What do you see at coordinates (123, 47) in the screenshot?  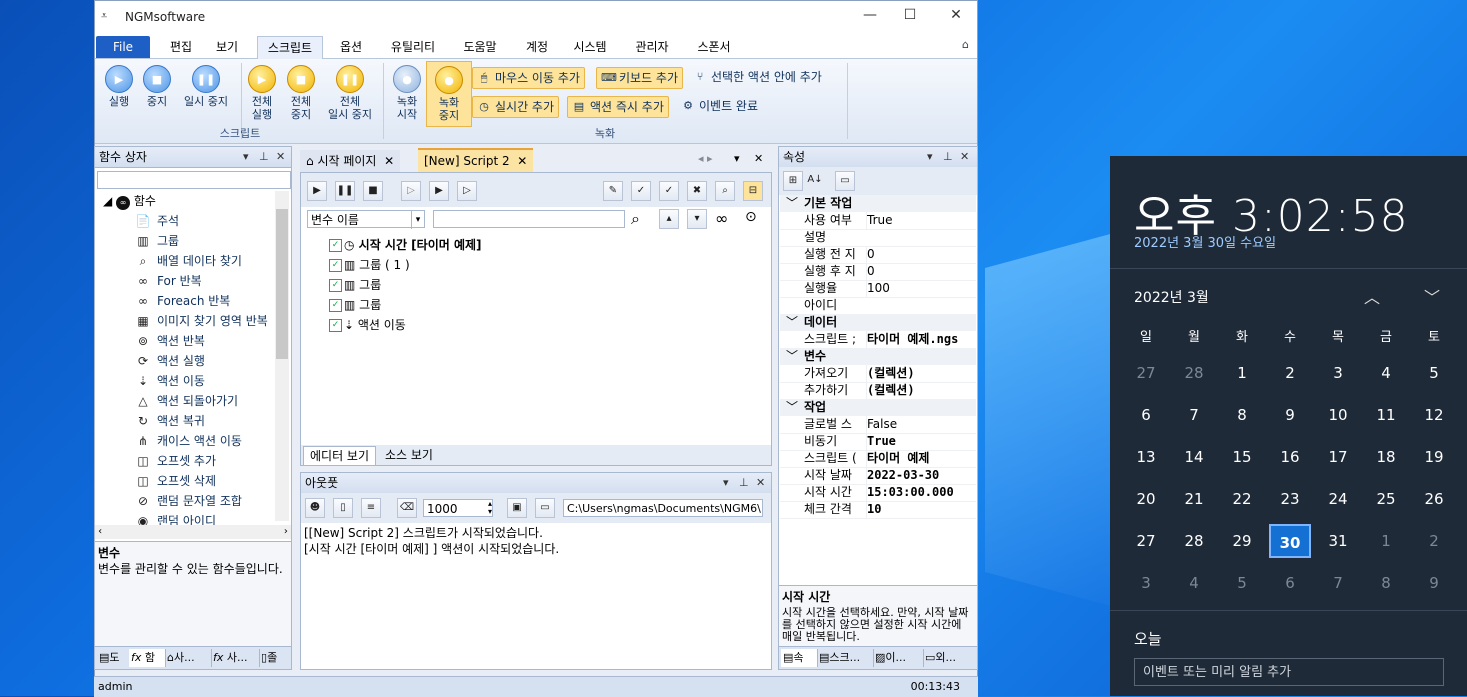 I see `tab-file: File` at bounding box center [123, 47].